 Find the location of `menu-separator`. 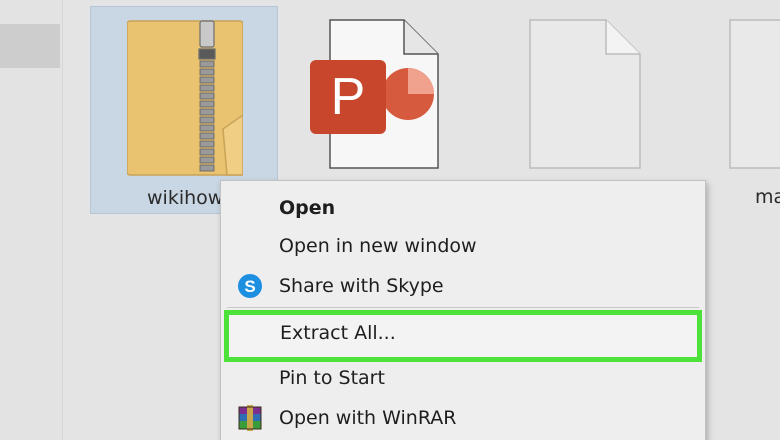

menu-separator is located at coordinates (463, 307).